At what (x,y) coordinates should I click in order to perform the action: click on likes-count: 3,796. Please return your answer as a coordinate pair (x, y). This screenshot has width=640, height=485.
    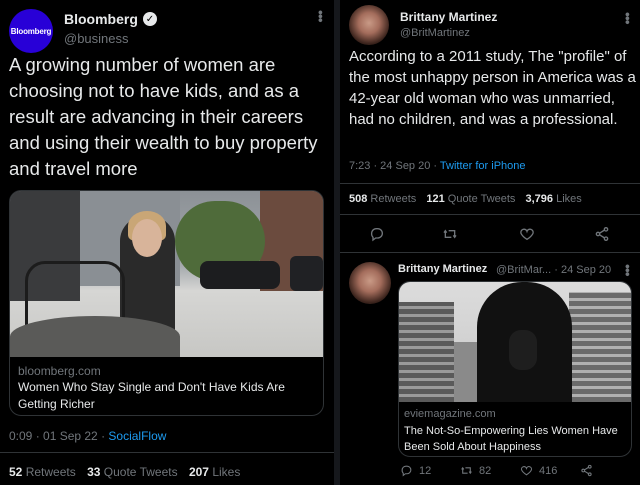
    Looking at the image, I should click on (539, 199).